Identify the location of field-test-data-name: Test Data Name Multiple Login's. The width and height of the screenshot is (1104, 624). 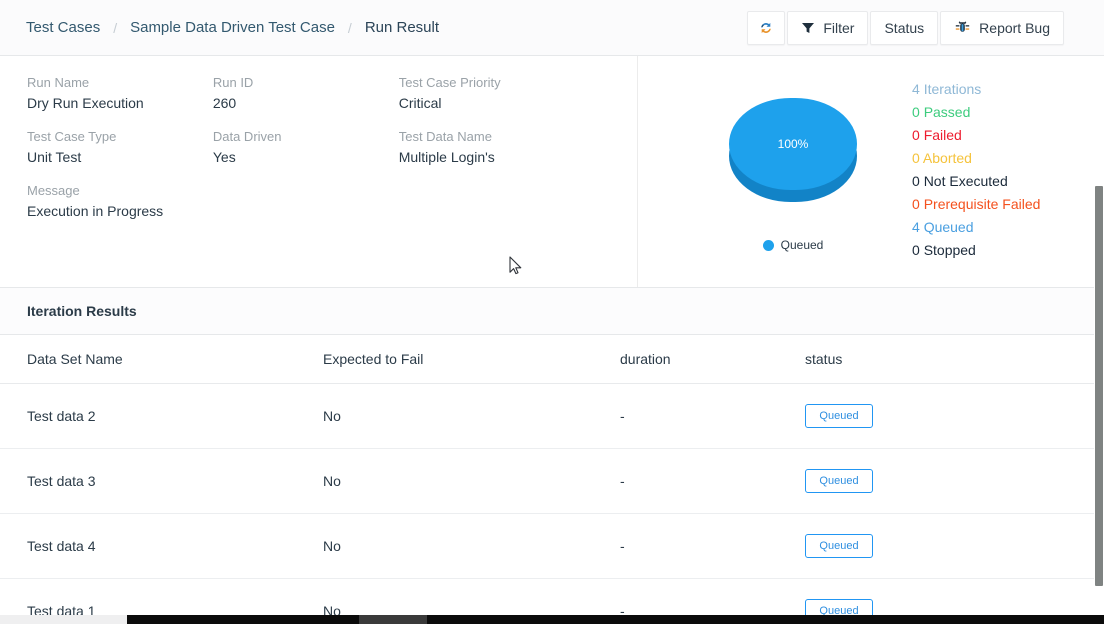
(518, 147).